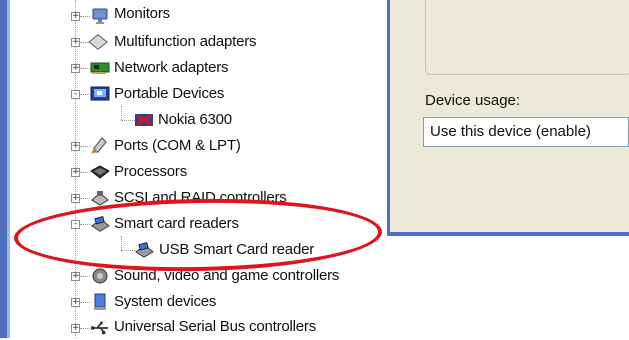 The image size is (629, 340). I want to click on multifunction-icon, so click(98, 42).